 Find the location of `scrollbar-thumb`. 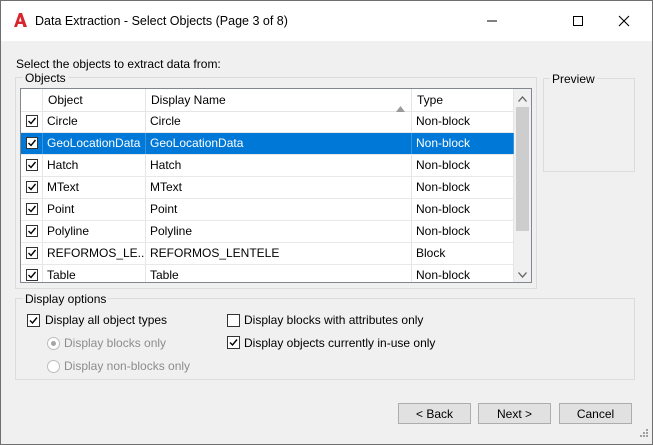

scrollbar-thumb is located at coordinates (522, 169).